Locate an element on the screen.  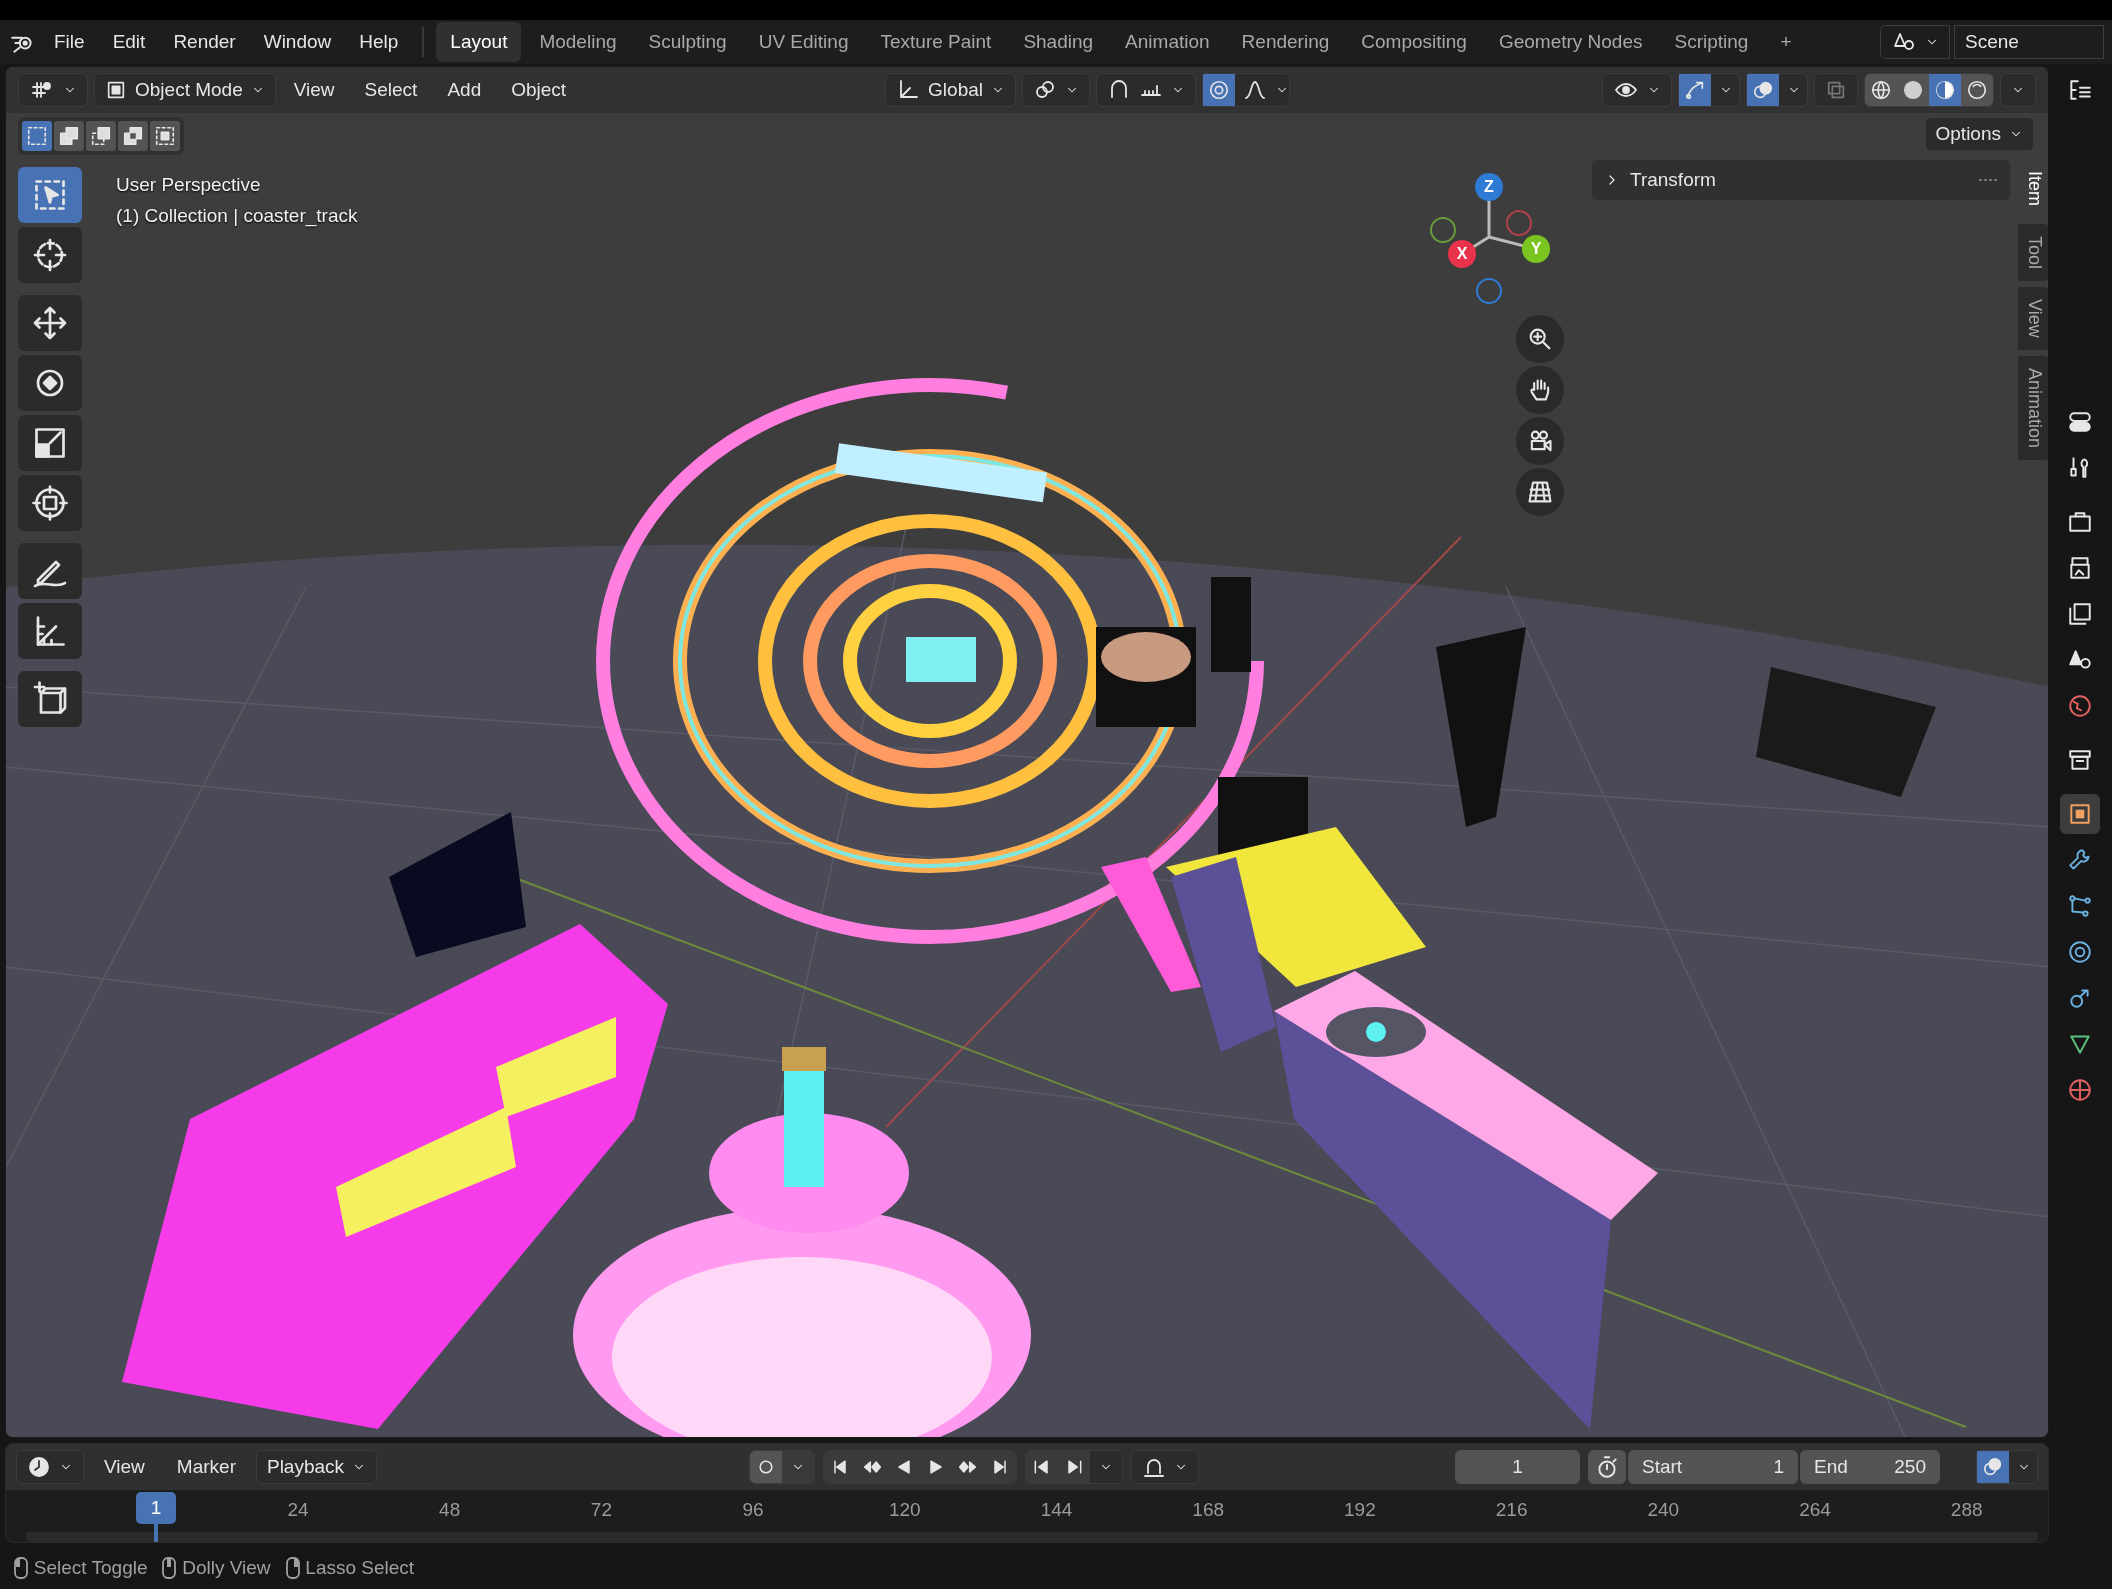
scale-tool-icon is located at coordinates (50, 443).